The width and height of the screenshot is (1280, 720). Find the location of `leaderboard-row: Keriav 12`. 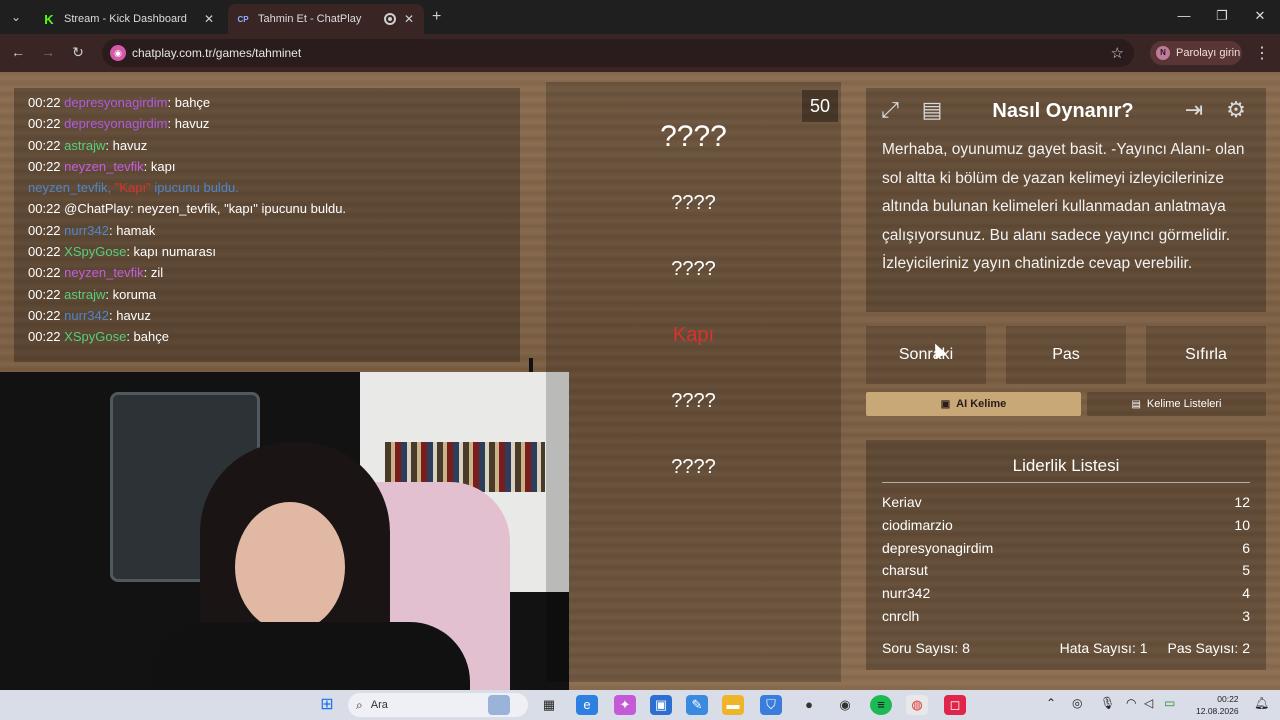

leaderboard-row: Keriav 12 is located at coordinates (1066, 502).